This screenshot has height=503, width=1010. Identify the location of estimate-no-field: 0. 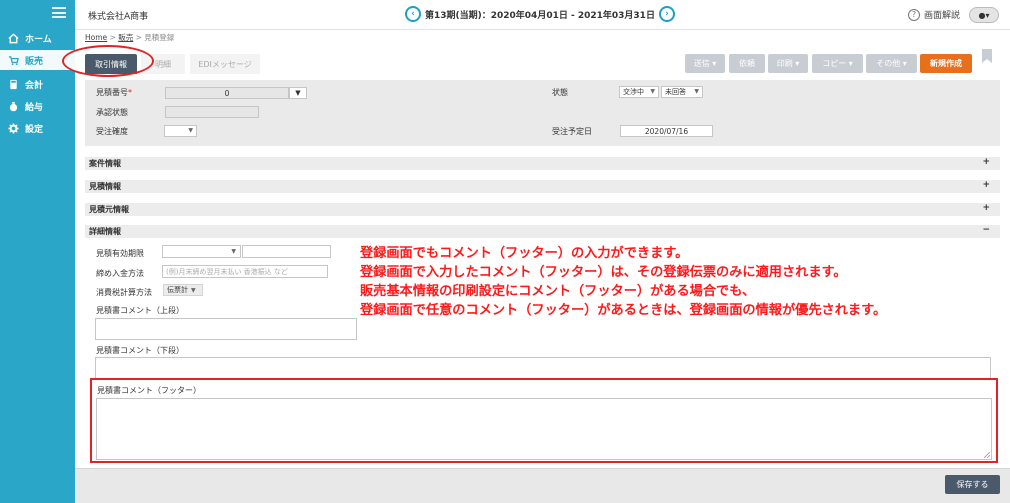
(227, 93).